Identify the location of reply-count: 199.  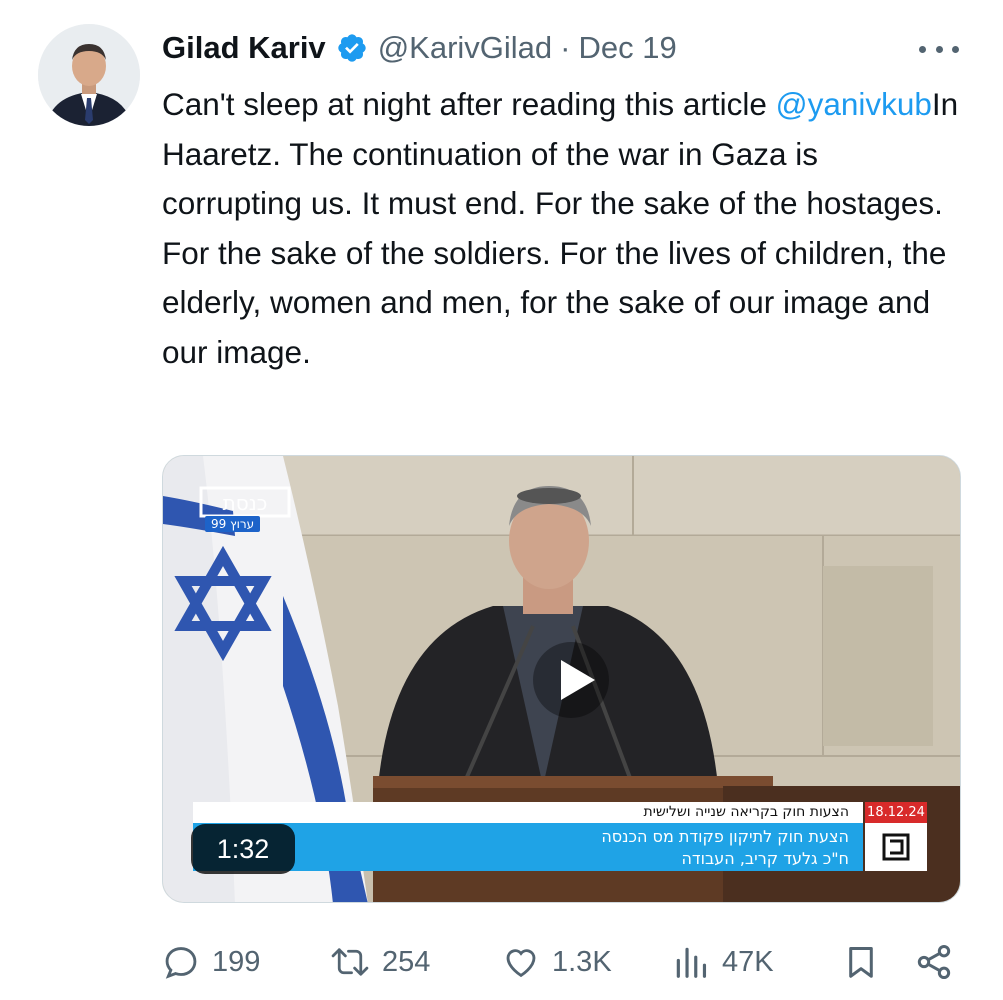
(236, 961).